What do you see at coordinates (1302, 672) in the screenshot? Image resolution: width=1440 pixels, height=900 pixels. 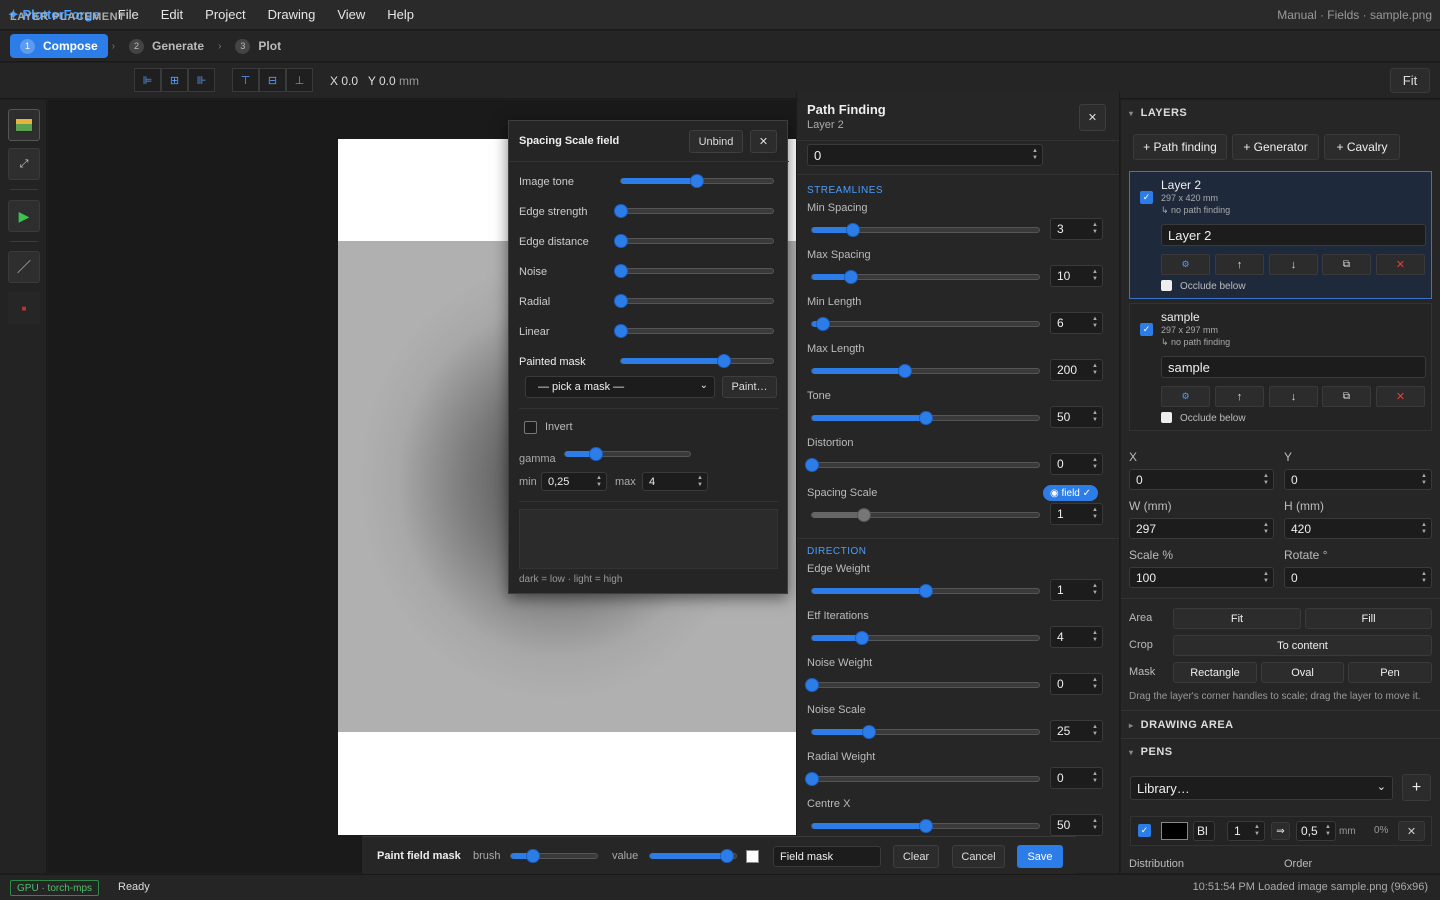 I see `mask-oval-button: Oval` at bounding box center [1302, 672].